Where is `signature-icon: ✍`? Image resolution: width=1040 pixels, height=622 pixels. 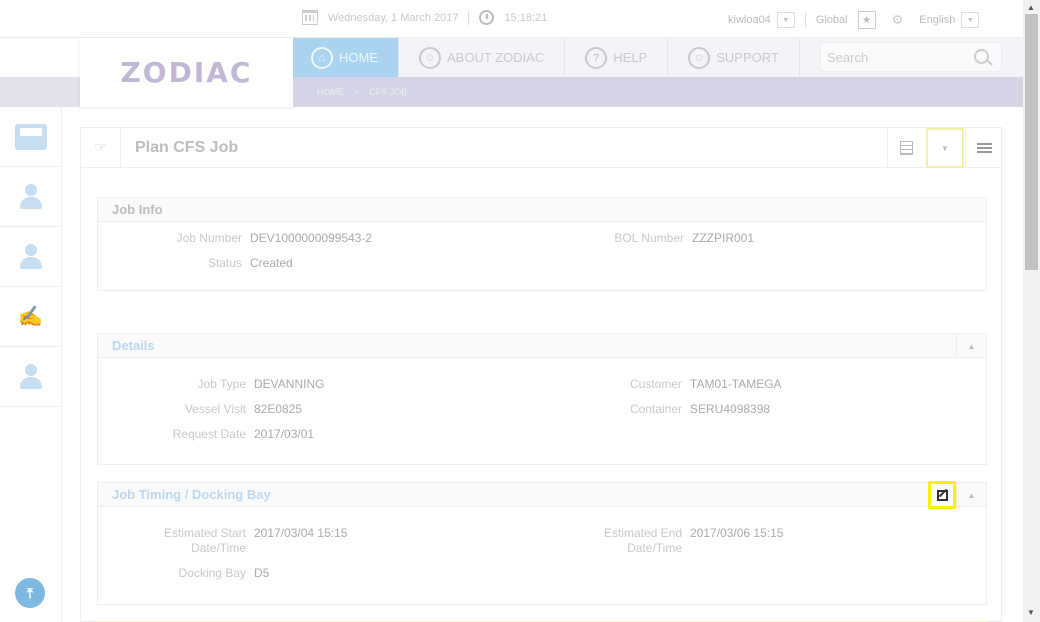 signature-icon: ✍ is located at coordinates (30, 317).